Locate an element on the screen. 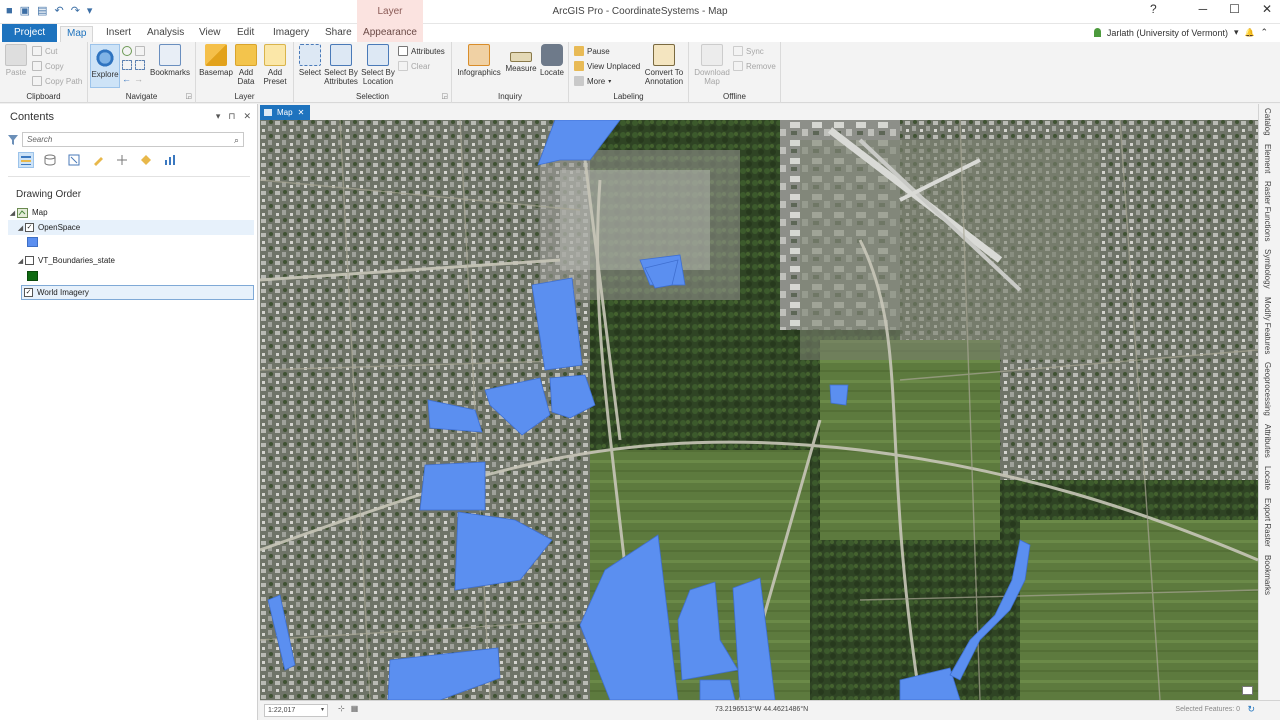  minimize-button: ─ is located at coordinates (1203, 9).